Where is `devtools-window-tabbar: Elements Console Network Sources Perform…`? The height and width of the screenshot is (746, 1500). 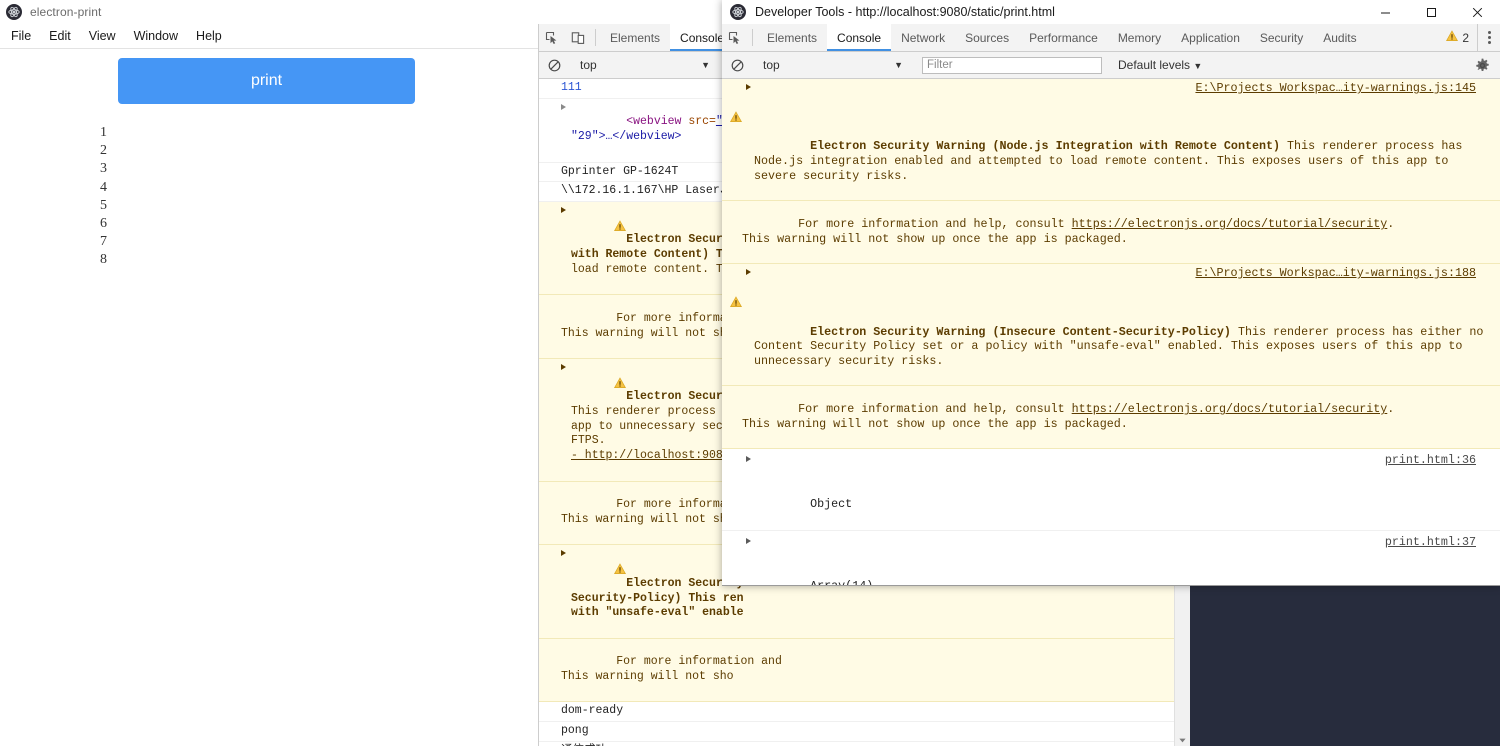 devtools-window-tabbar: Elements Console Network Sources Perform… is located at coordinates (1111, 38).